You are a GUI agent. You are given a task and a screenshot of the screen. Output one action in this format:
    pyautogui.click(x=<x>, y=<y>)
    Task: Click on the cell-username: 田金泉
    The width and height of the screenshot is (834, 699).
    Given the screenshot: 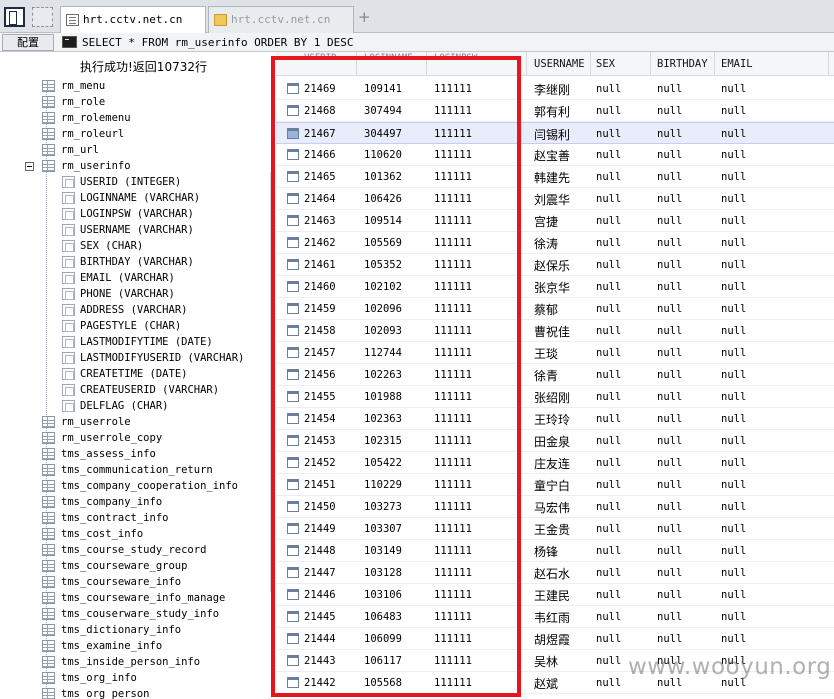 What is the action you would take?
    pyautogui.click(x=552, y=441)
    